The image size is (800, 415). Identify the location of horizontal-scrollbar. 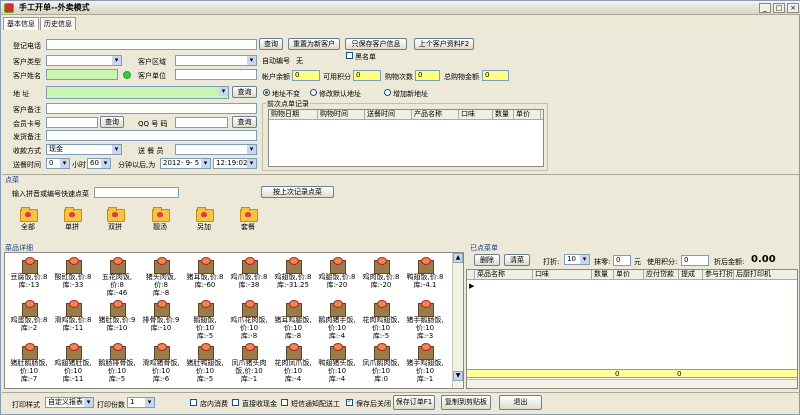
(632, 383).